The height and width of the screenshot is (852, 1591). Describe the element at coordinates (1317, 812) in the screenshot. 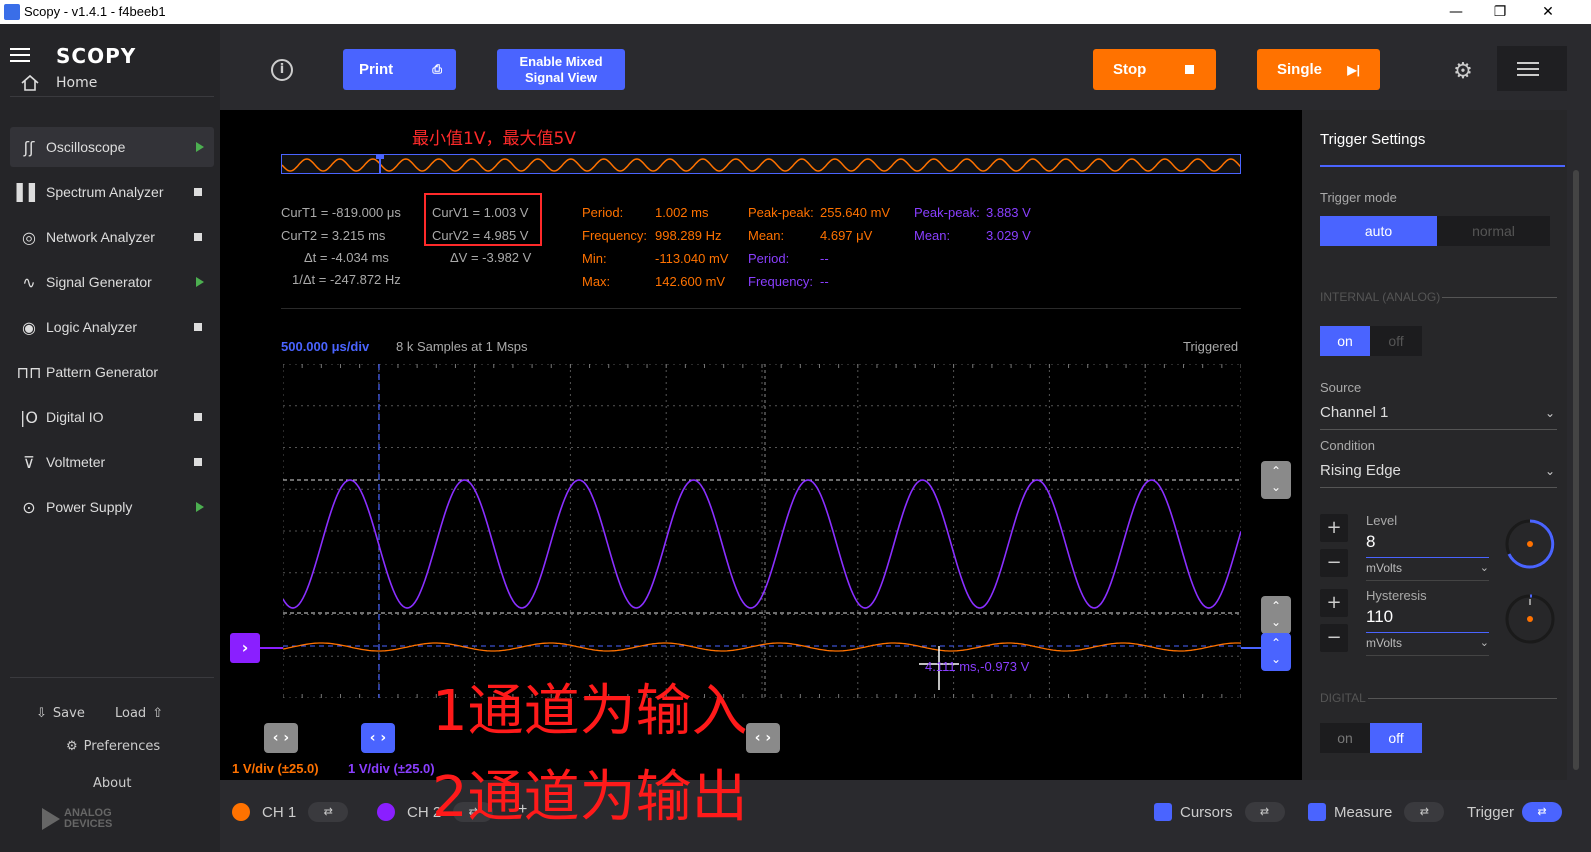

I see `measure-checkbox` at that location.